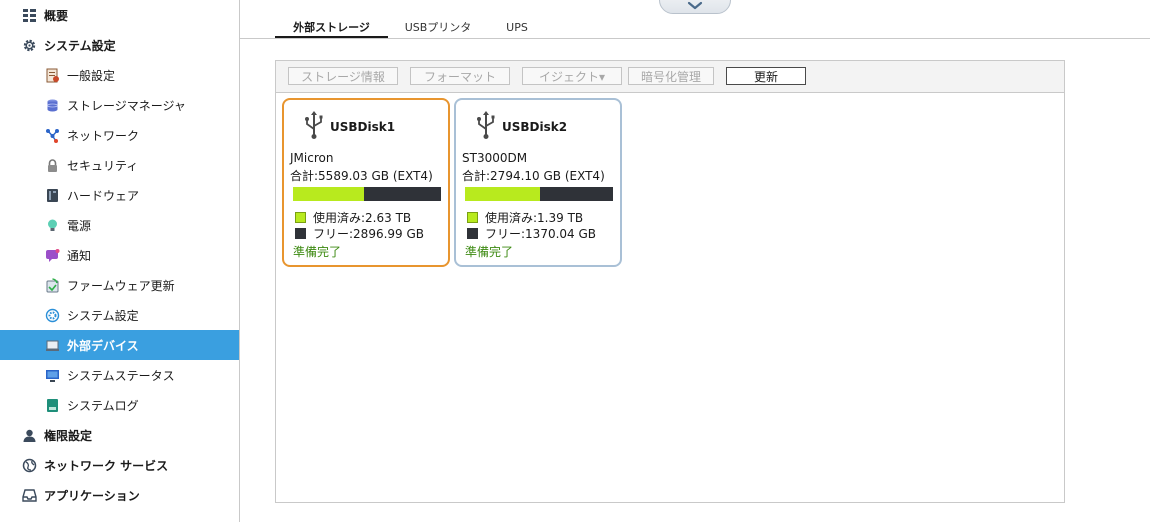  I want to click on firmware-update-icon, so click(52, 285).